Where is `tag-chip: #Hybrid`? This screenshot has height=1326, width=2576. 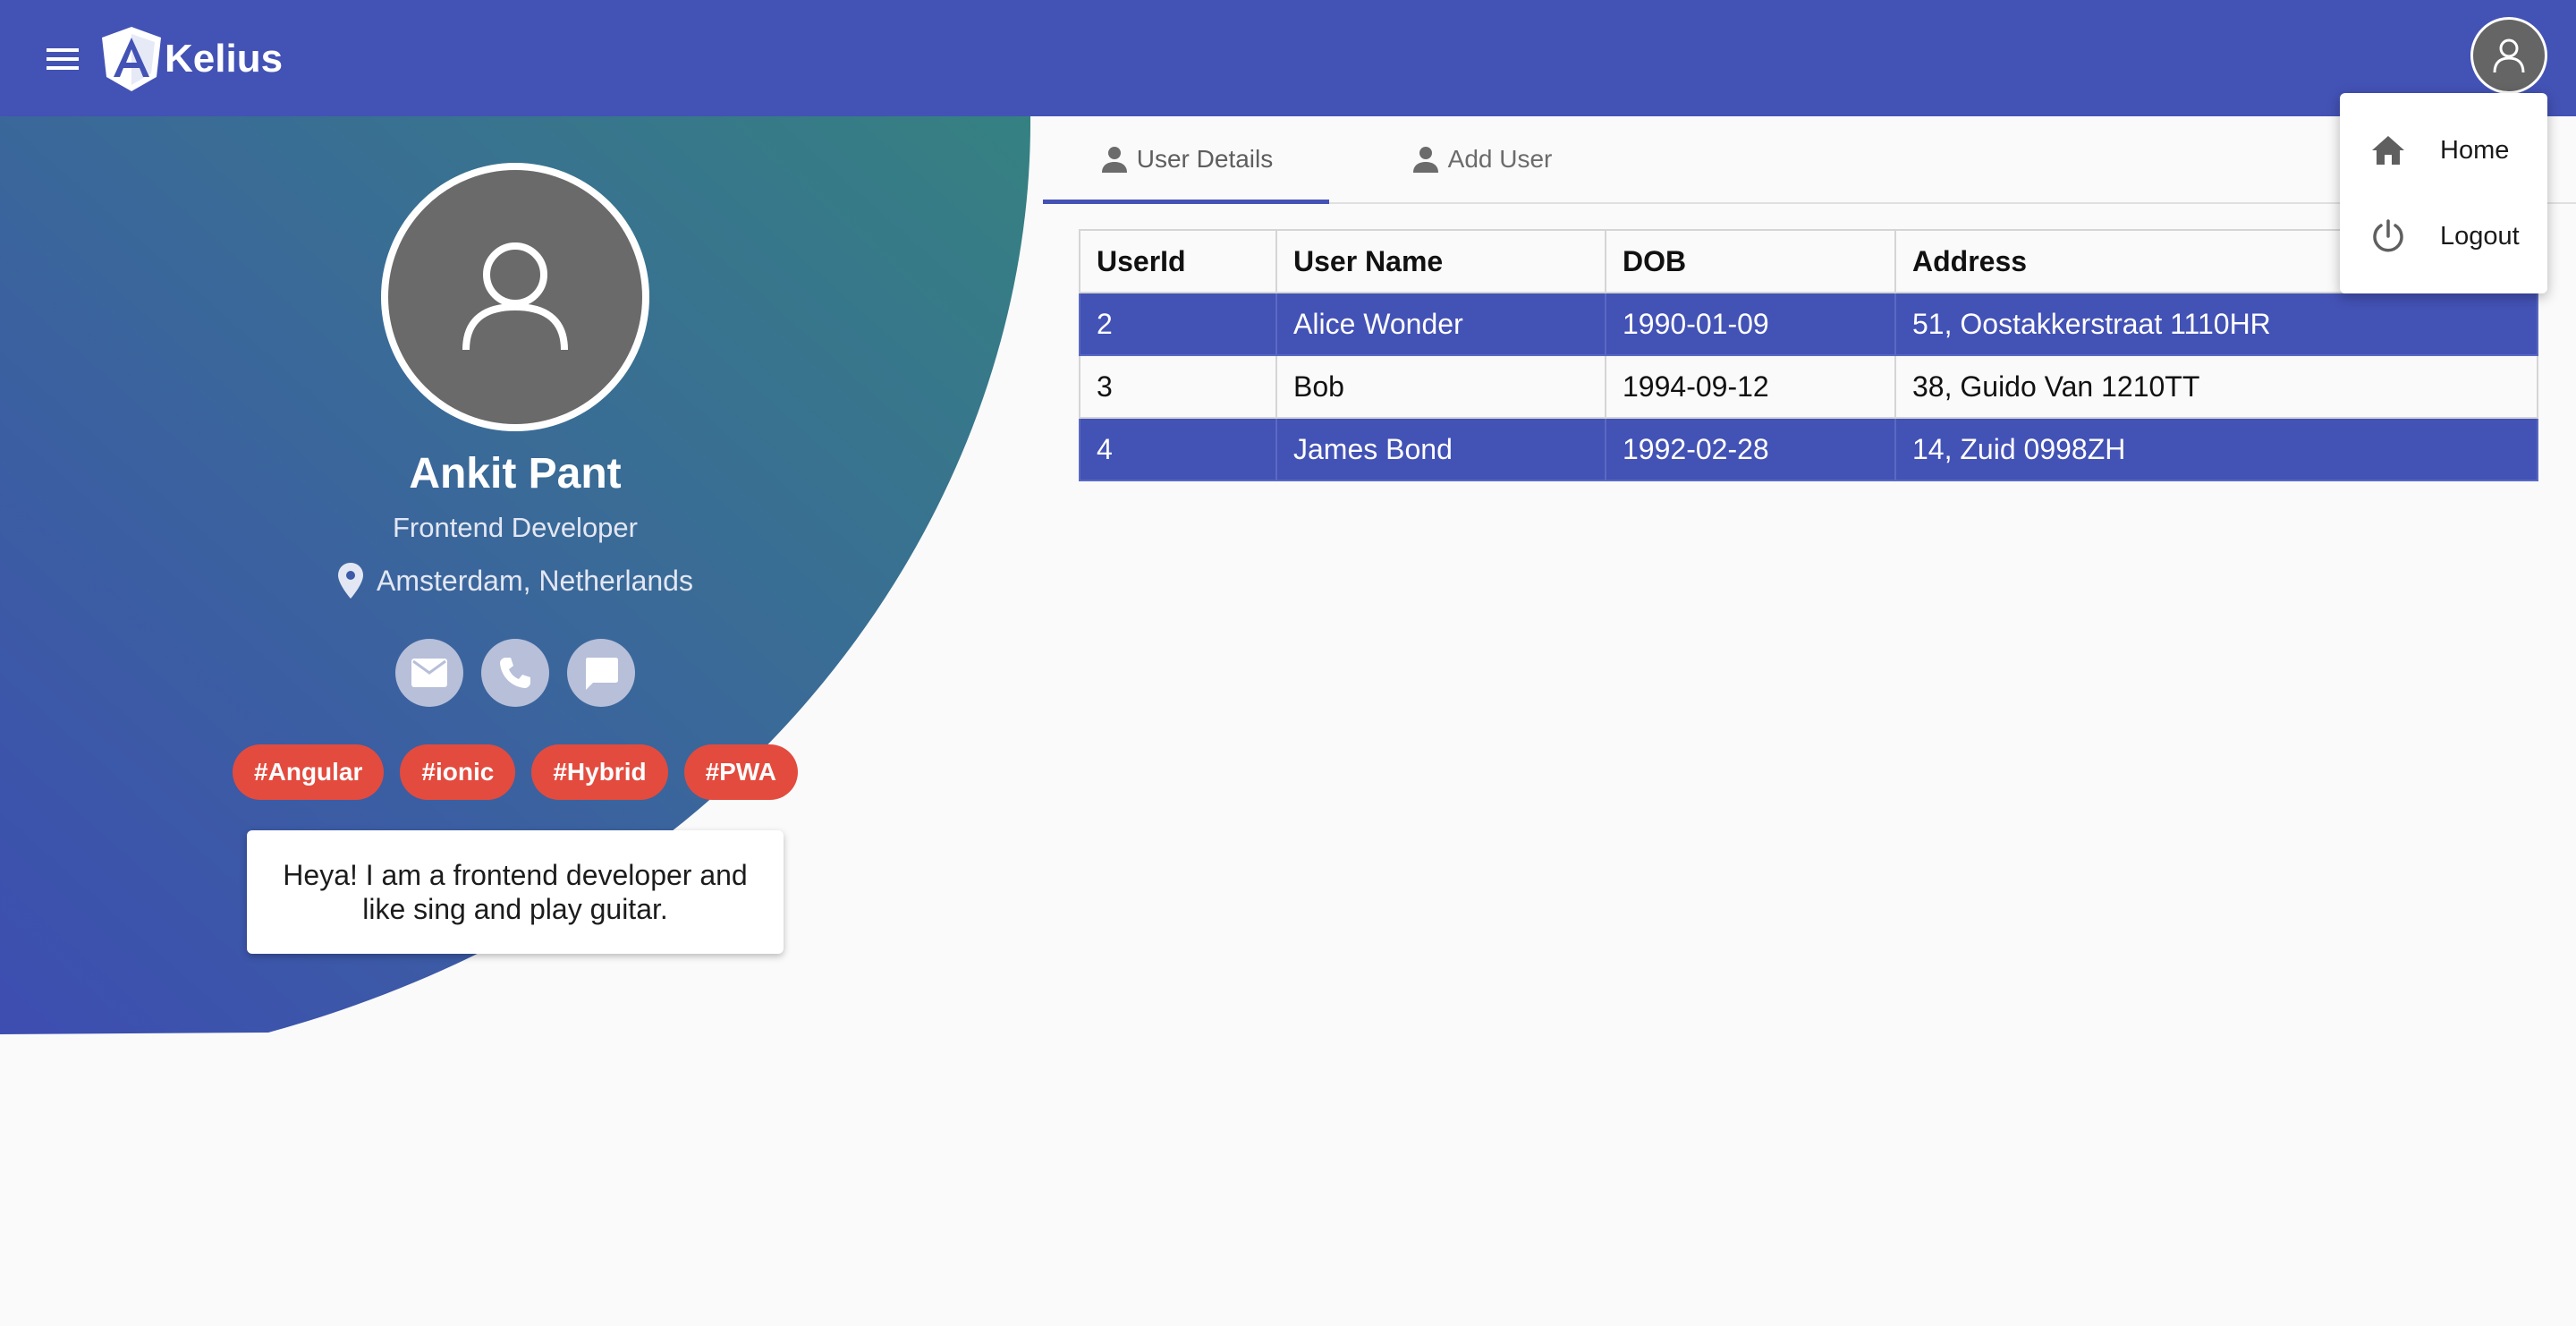 tag-chip: #Hybrid is located at coordinates (599, 772).